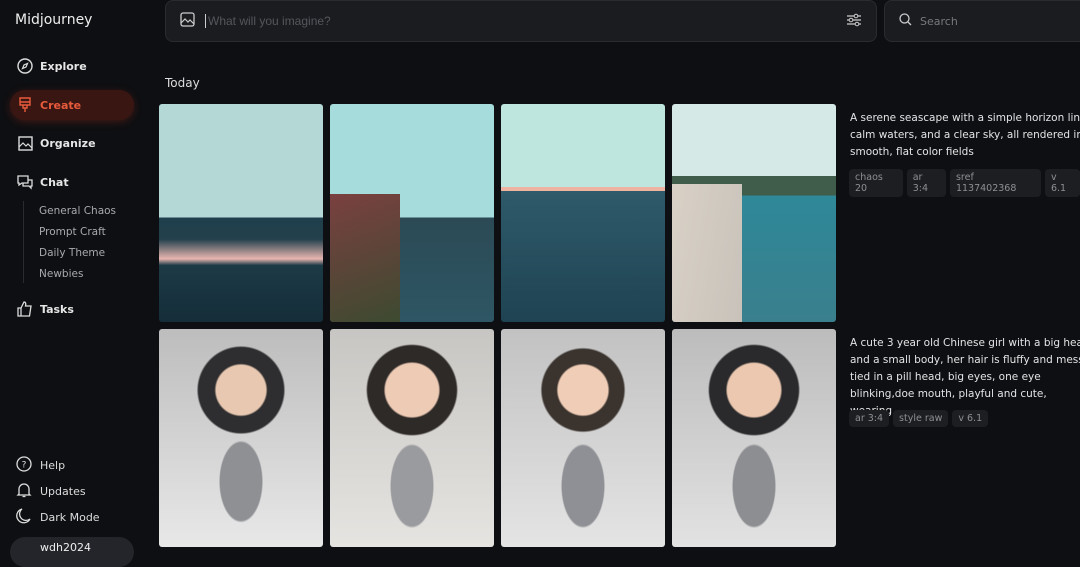 This screenshot has width=1080, height=567. I want to click on nav-tasks: Tasks, so click(72, 309).